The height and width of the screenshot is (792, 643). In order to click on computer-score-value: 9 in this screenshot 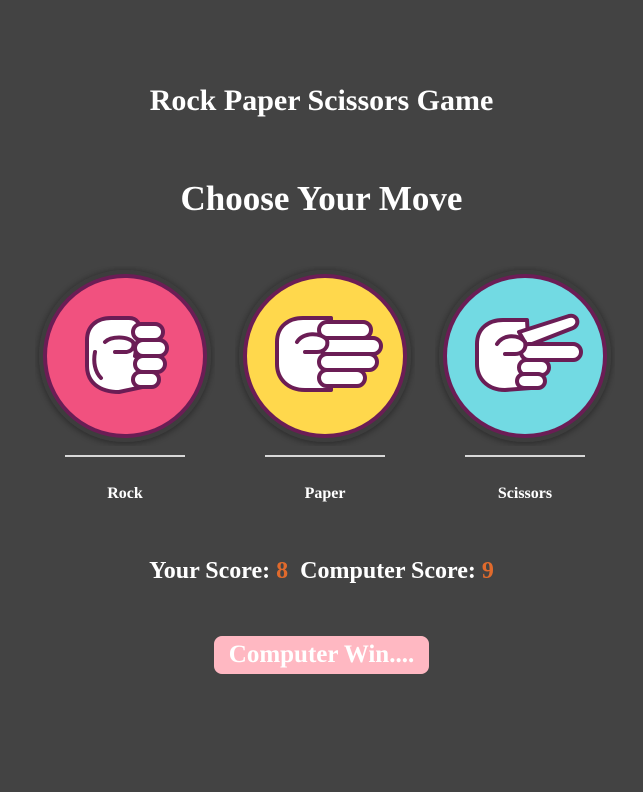, I will do `click(487, 571)`.